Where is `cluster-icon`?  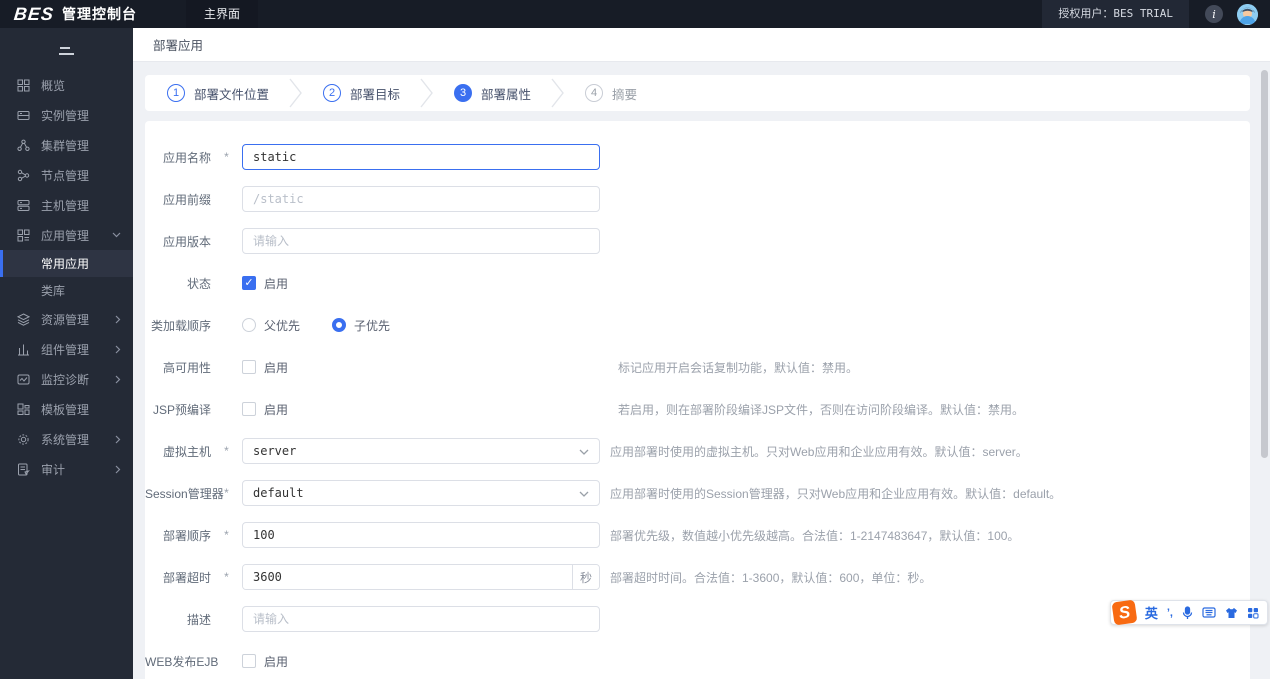 cluster-icon is located at coordinates (23, 145).